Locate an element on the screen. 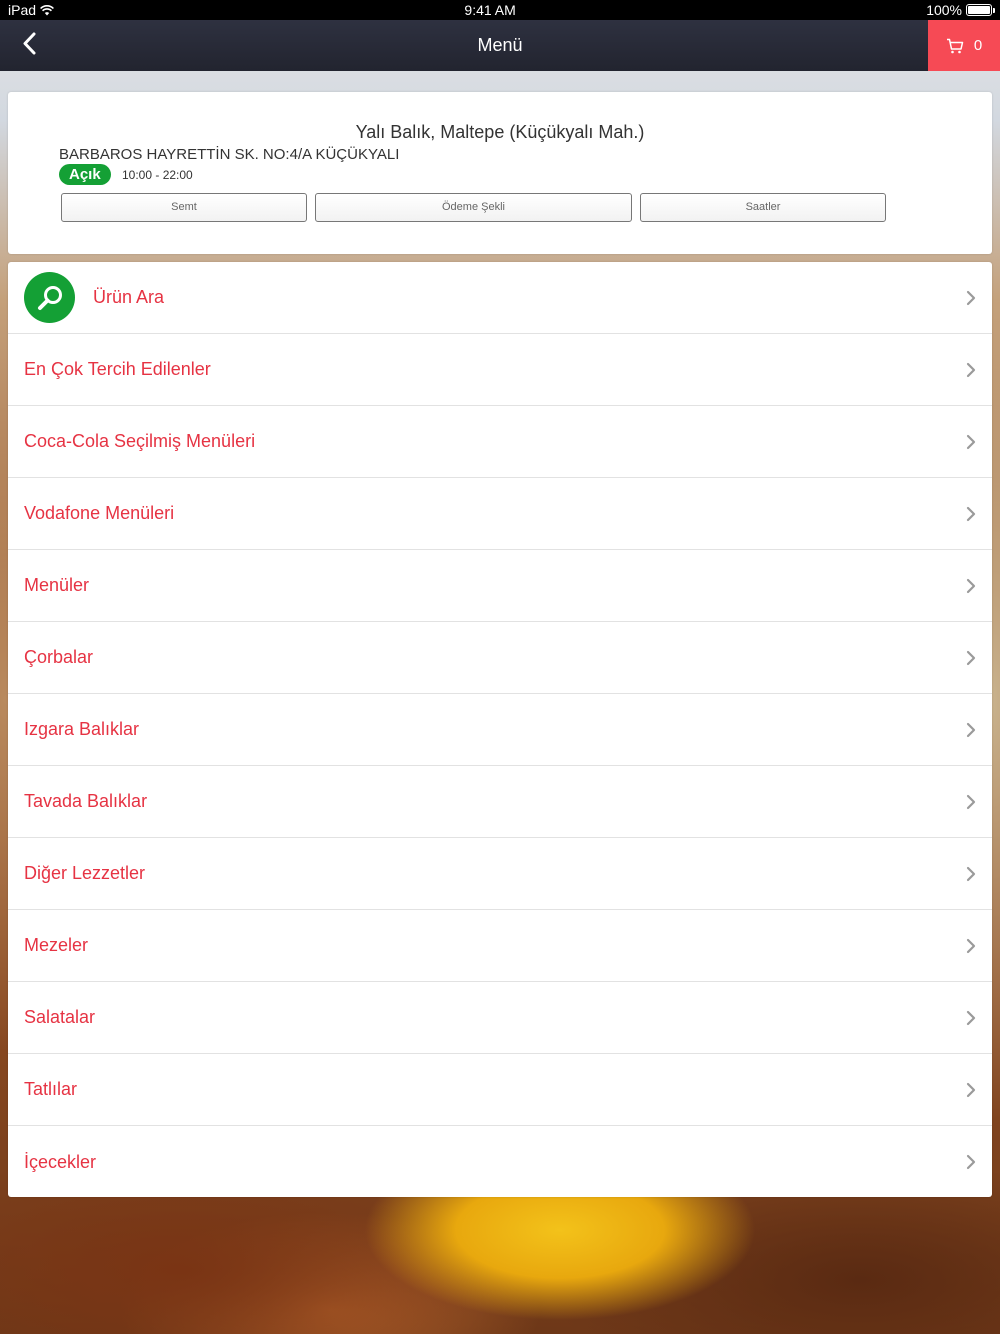 The image size is (1000, 1334). district-button: Semt is located at coordinates (184, 207).